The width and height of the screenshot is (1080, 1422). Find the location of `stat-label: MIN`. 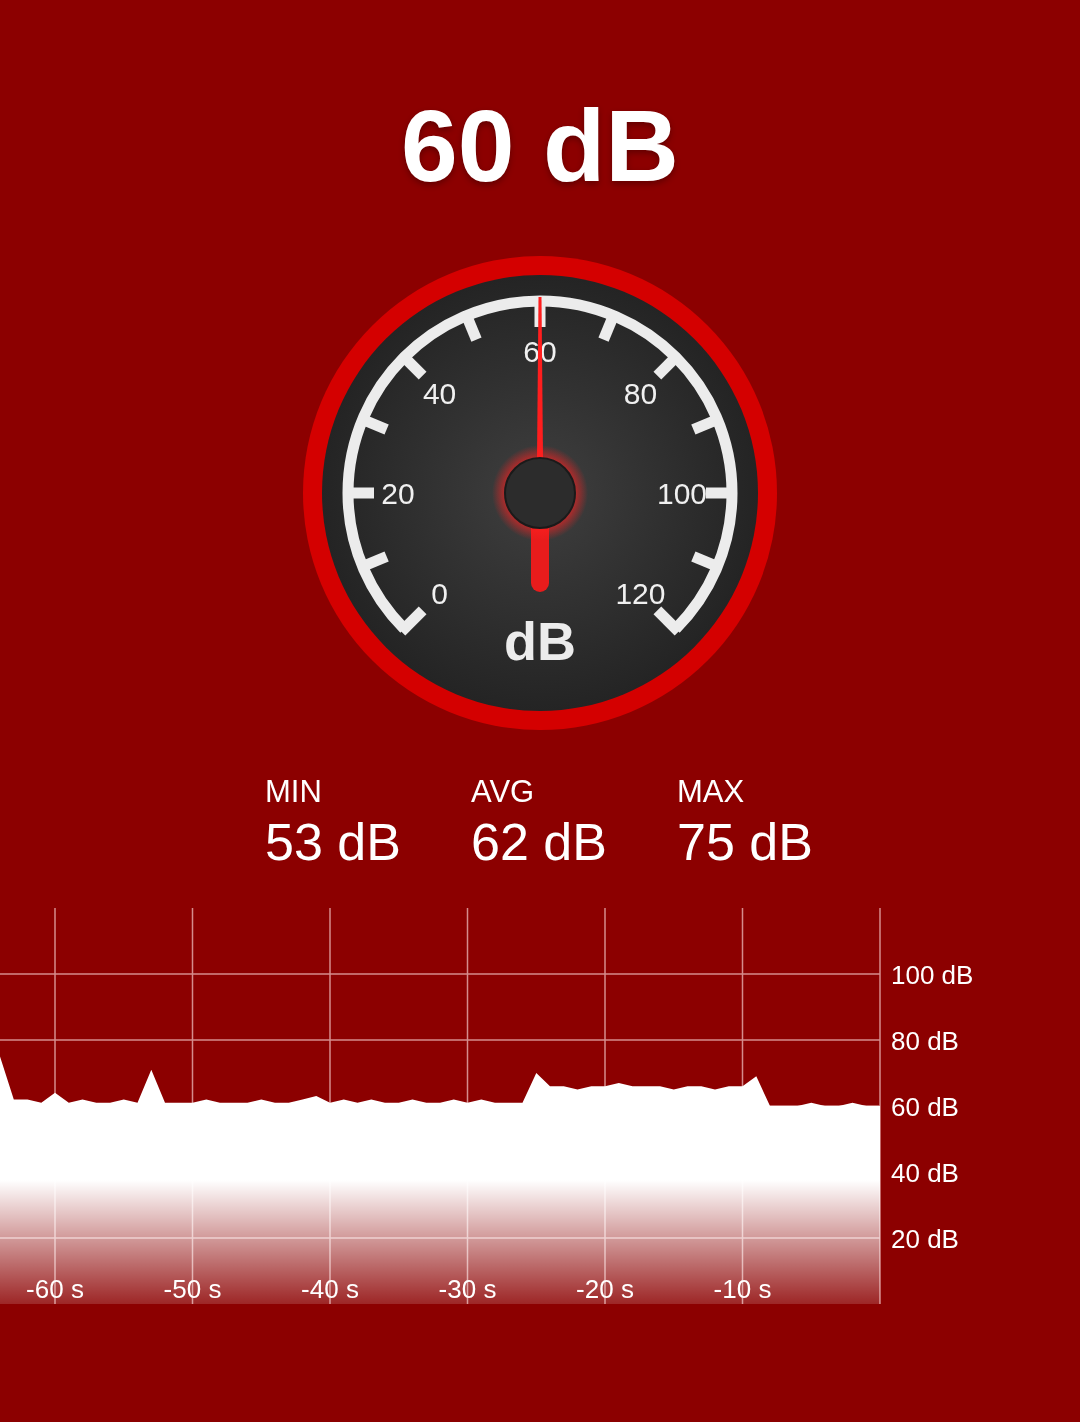

stat-label: MIN is located at coordinates (294, 792).